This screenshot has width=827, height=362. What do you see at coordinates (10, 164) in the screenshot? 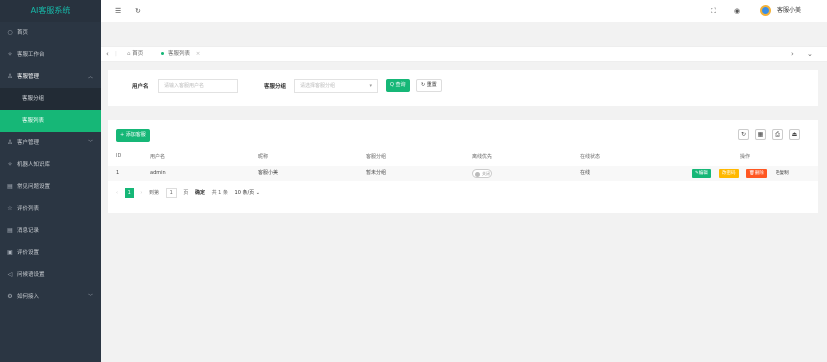
I see `robot-icon: ✧` at bounding box center [10, 164].